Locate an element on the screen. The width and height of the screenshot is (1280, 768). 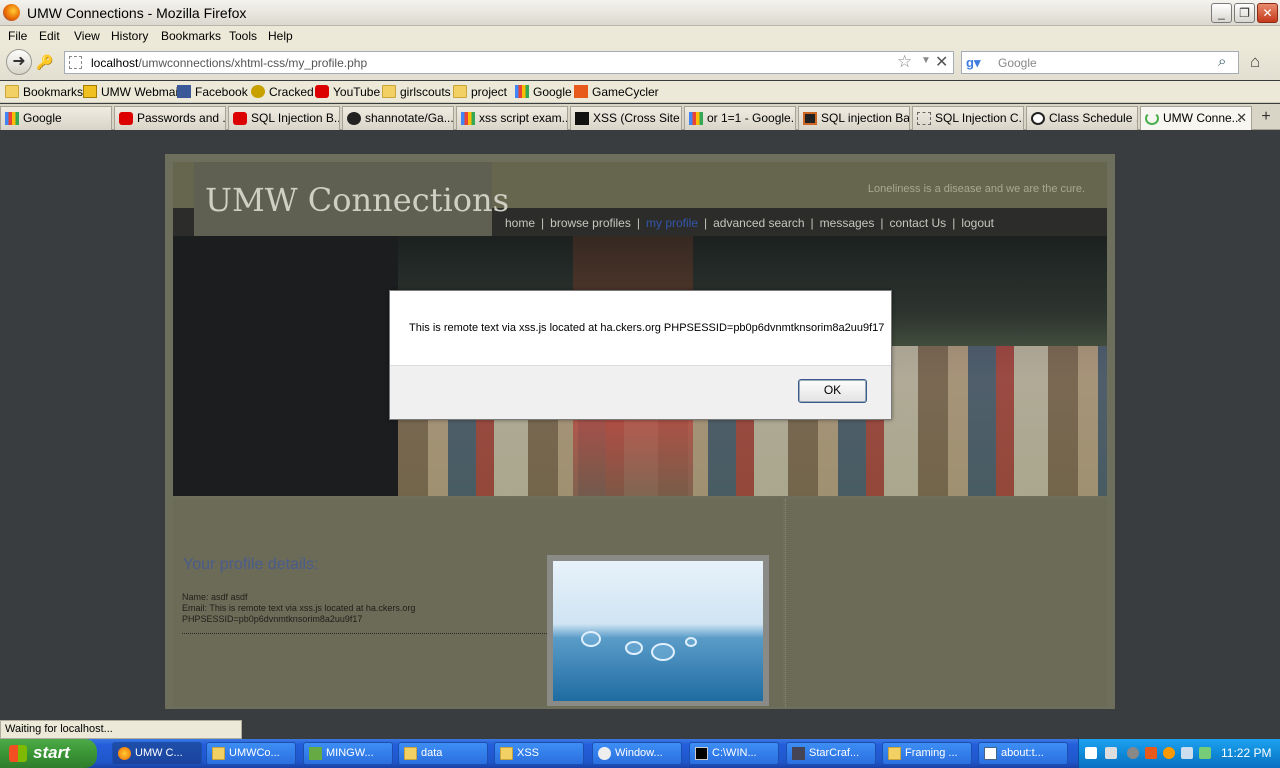
menu-edit: Edit is located at coordinates (49, 36).